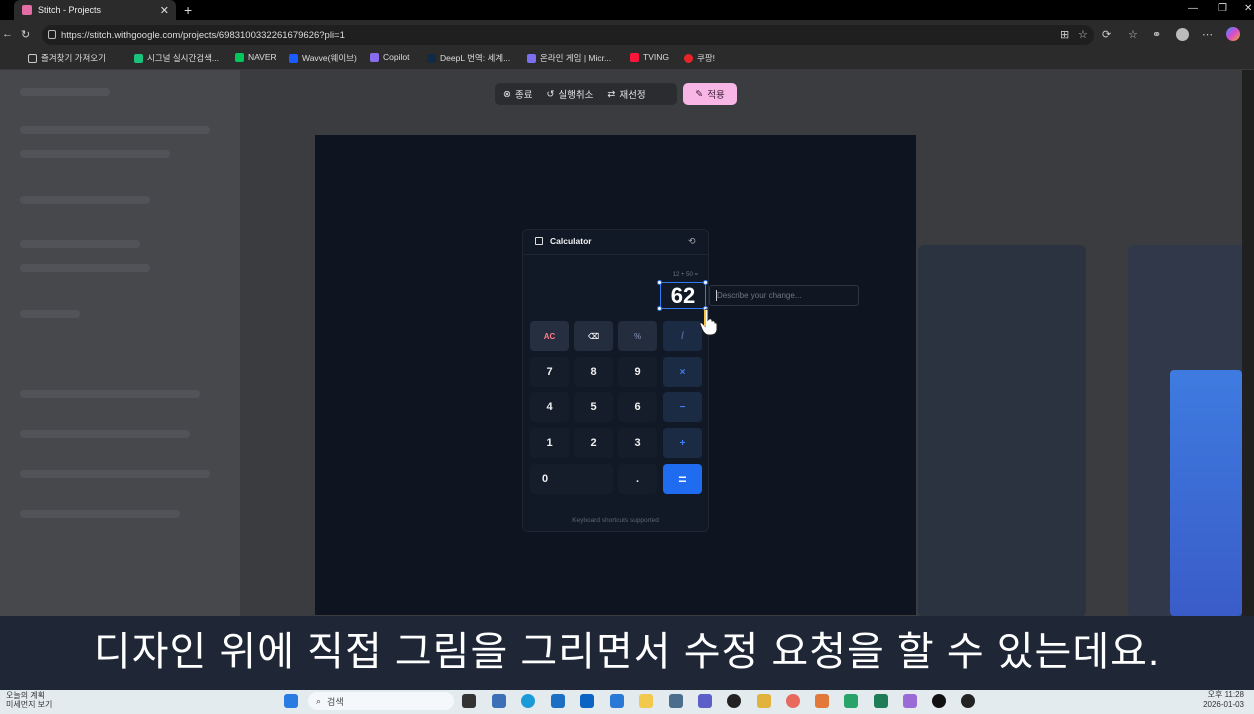 Image resolution: width=1254 pixels, height=714 pixels. Describe the element at coordinates (52, 34) in the screenshot. I see `lock-icon` at that location.